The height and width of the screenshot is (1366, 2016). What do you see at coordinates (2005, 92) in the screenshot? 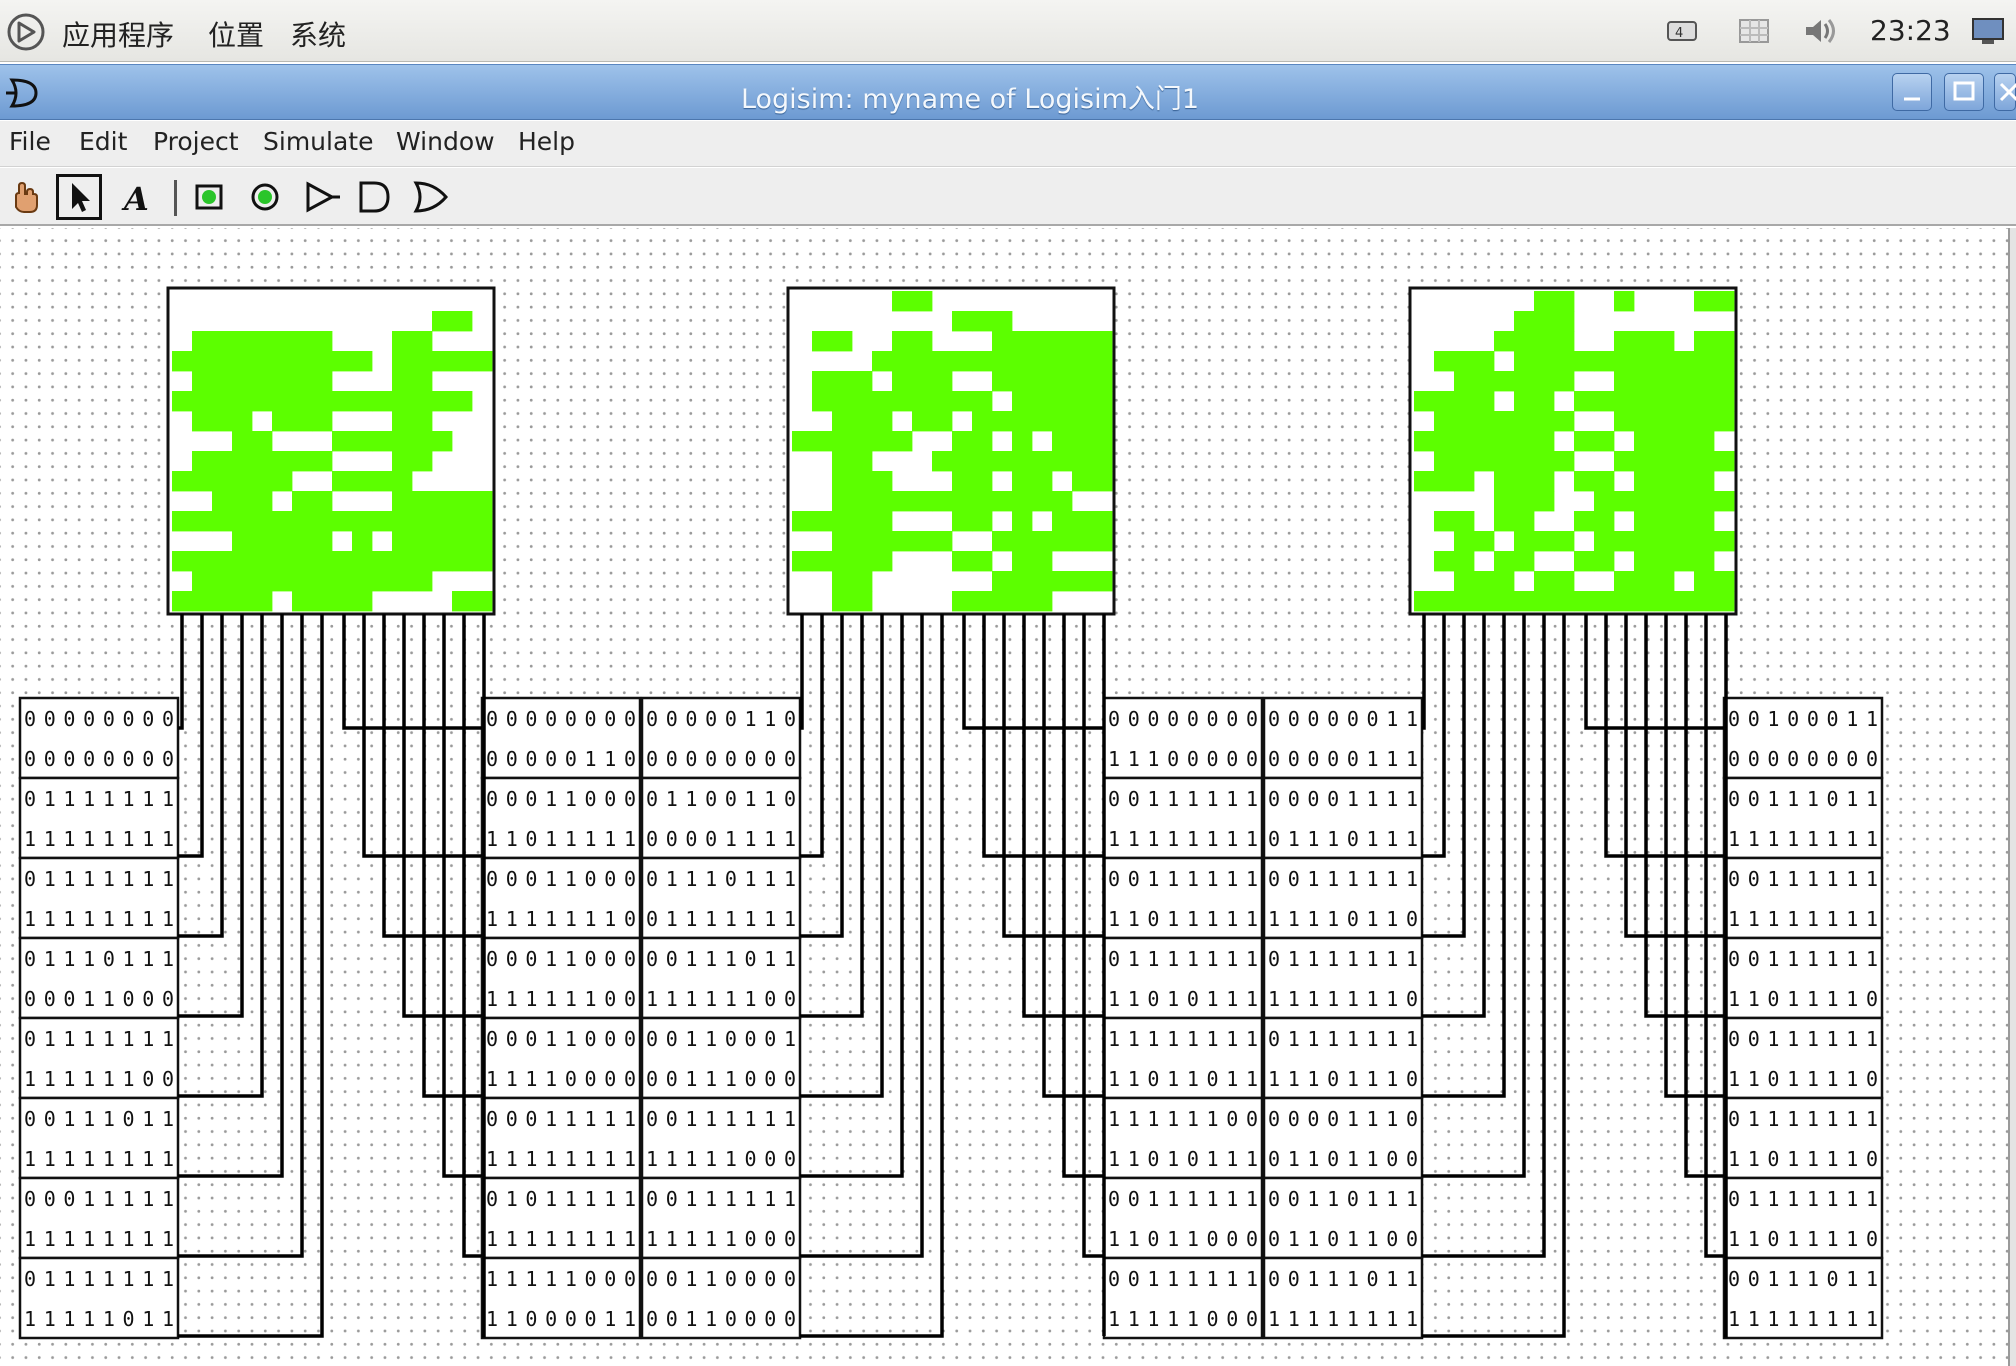
I see `close-button` at bounding box center [2005, 92].